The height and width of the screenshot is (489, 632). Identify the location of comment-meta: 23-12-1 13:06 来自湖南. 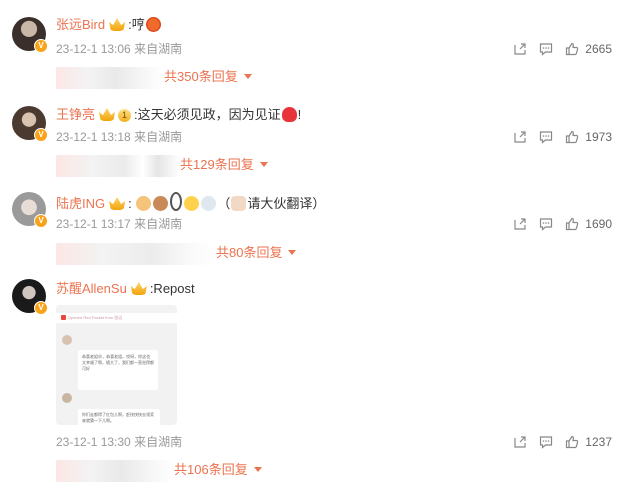
(119, 49).